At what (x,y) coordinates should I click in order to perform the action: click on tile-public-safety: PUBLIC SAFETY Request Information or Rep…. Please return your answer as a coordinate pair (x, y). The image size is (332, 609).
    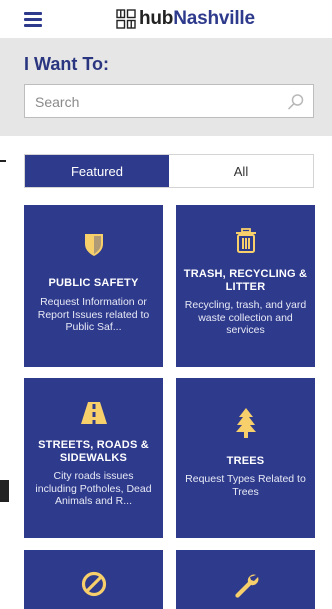
    Looking at the image, I should click on (93, 286).